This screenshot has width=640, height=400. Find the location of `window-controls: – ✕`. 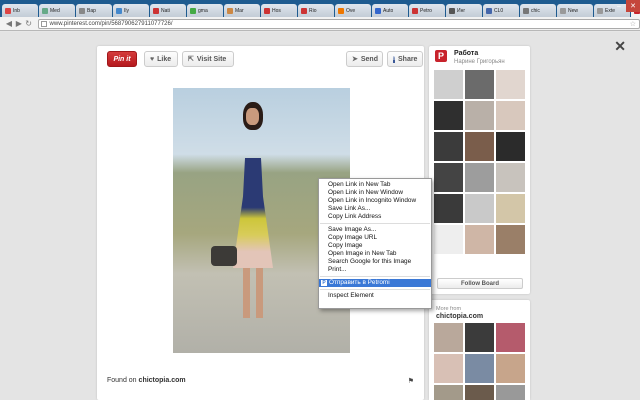

window-controls: – ✕ is located at coordinates (626, 6).